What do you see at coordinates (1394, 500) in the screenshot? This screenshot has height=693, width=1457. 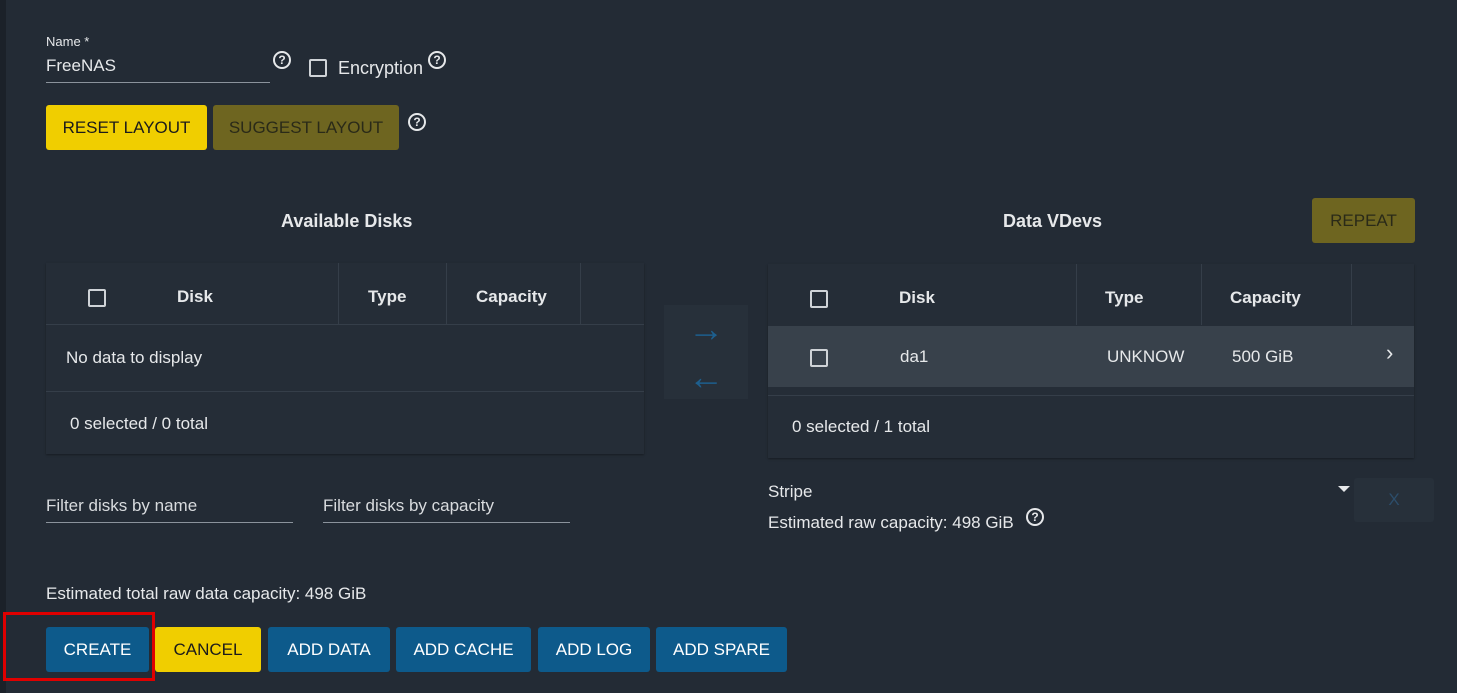 I see `remove-vdev-button: X` at bounding box center [1394, 500].